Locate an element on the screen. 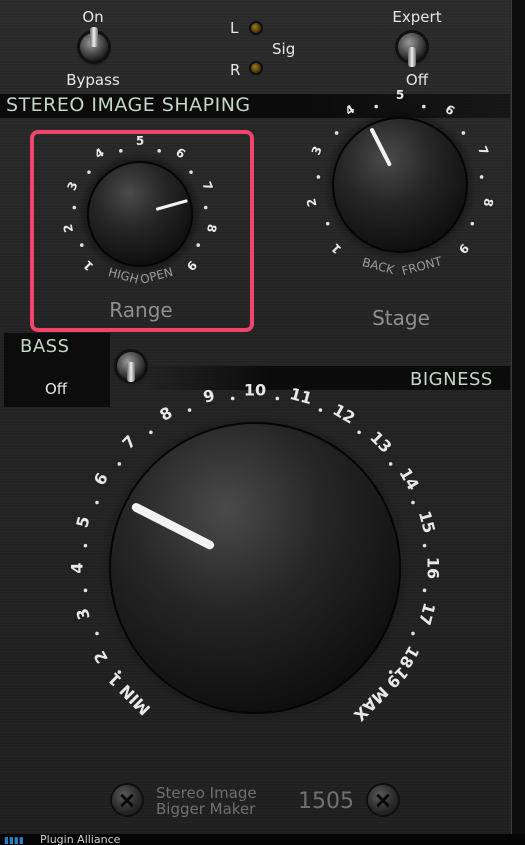 Image resolution: width=525 pixels, height=845 pixels. bigness-scale-label: 2 is located at coordinates (101, 656).